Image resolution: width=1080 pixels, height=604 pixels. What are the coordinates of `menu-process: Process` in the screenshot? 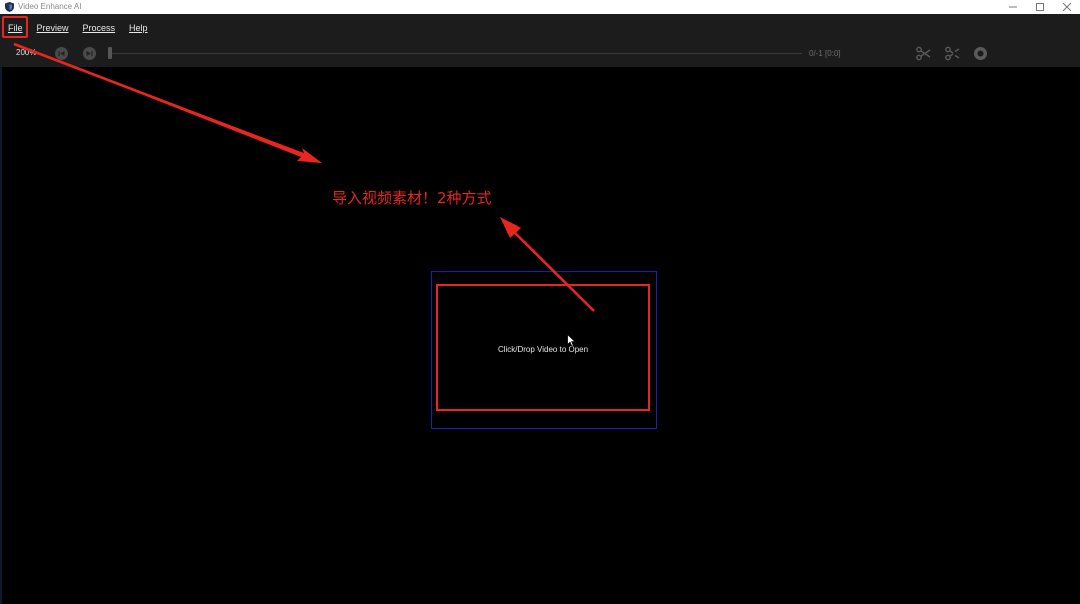 It's located at (99, 28).